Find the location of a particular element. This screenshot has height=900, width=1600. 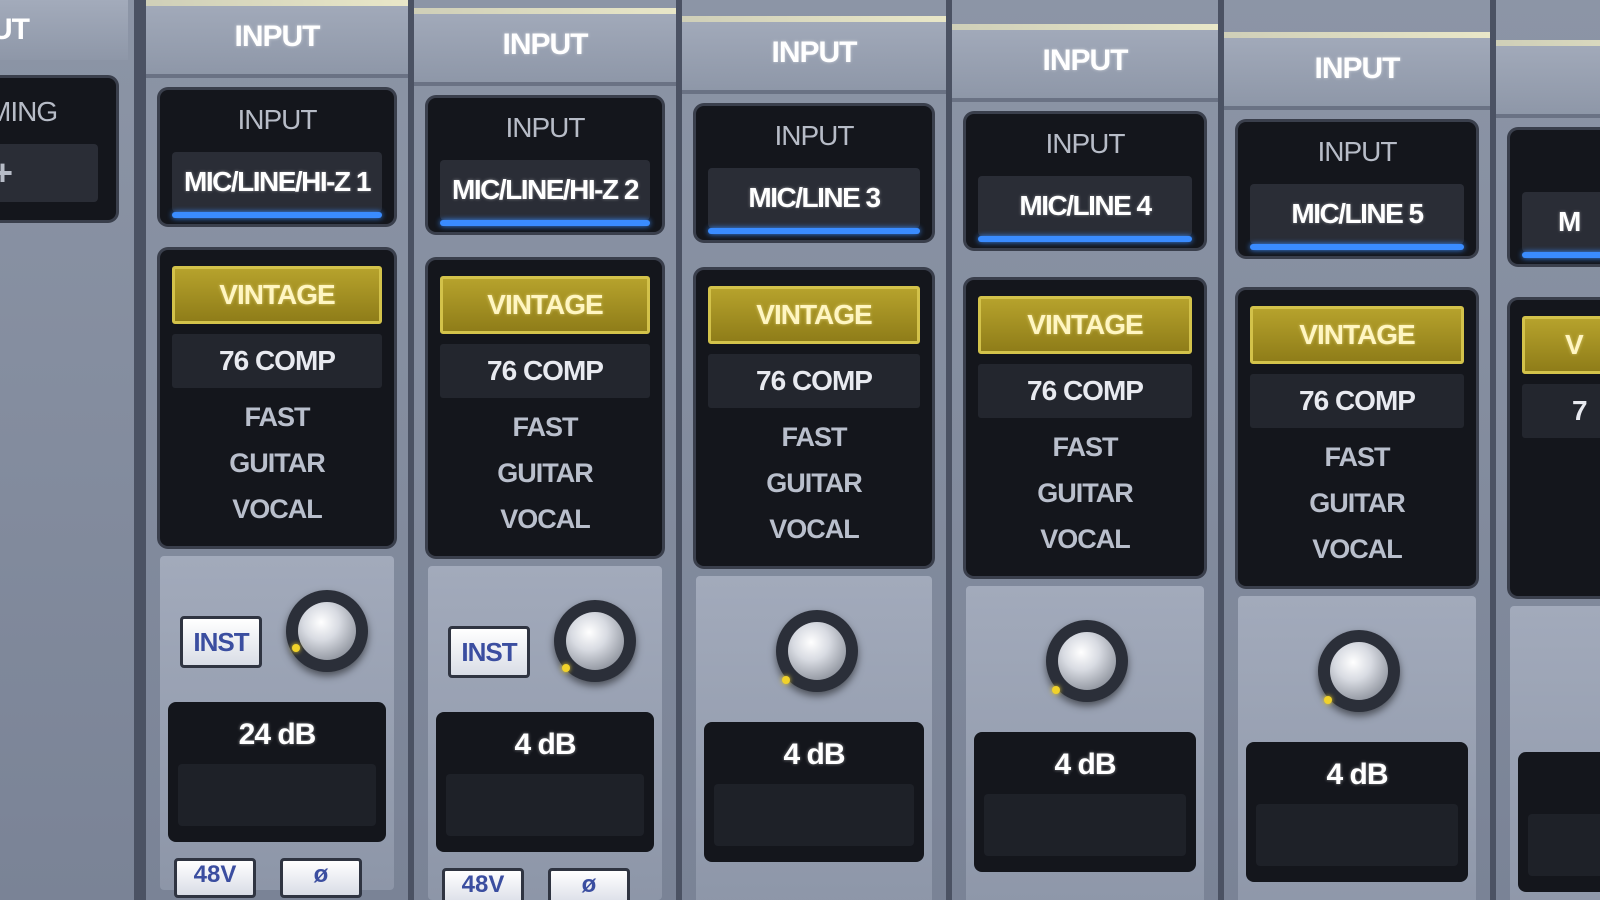

input-source-text: M is located at coordinates (1569, 221).